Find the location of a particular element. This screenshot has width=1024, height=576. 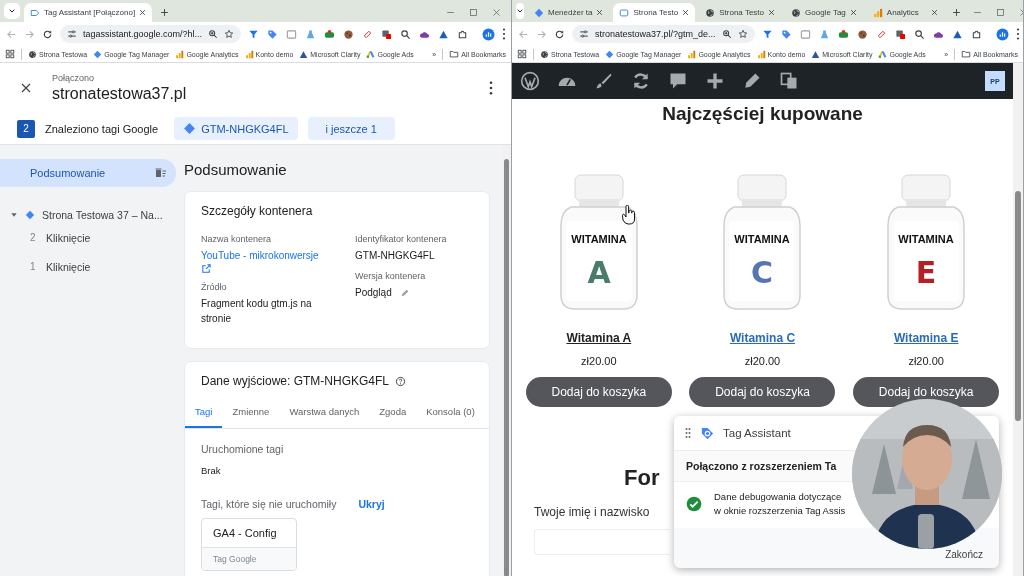

tag-name: GA4 - Config is located at coordinates (245, 533).